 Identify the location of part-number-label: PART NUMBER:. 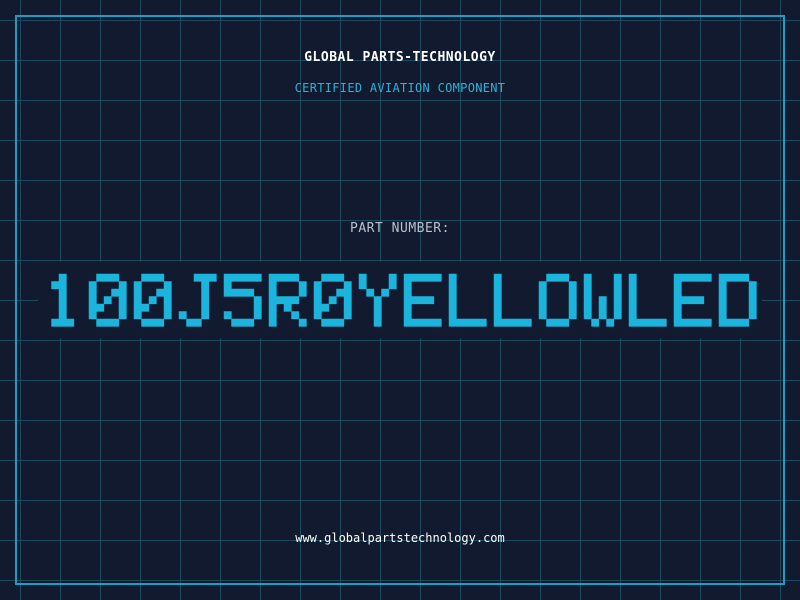
(400, 228).